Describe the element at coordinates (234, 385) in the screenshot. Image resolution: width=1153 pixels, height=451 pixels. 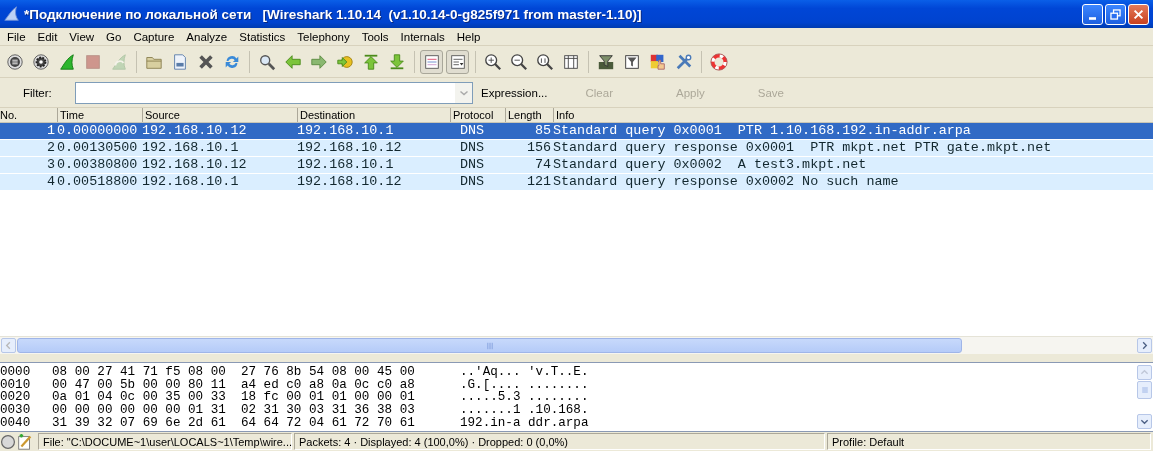
I see `hex-bytes: 00 47 00 5b 00 00 80 11 a4 ed c0 a8 0a 0c c0 a8` at that location.